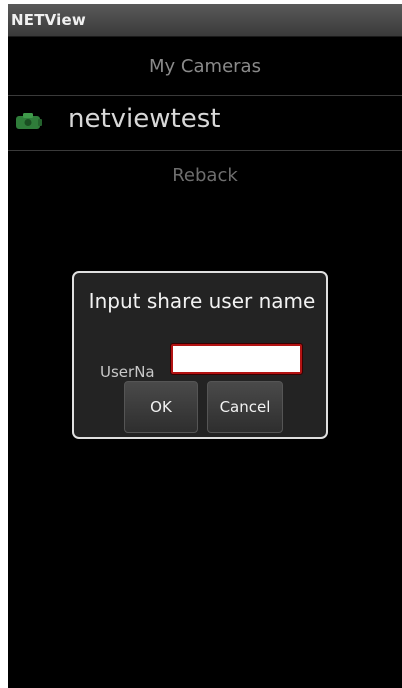 The height and width of the screenshot is (688, 402). What do you see at coordinates (161, 407) in the screenshot?
I see `ok-button: OK` at bounding box center [161, 407].